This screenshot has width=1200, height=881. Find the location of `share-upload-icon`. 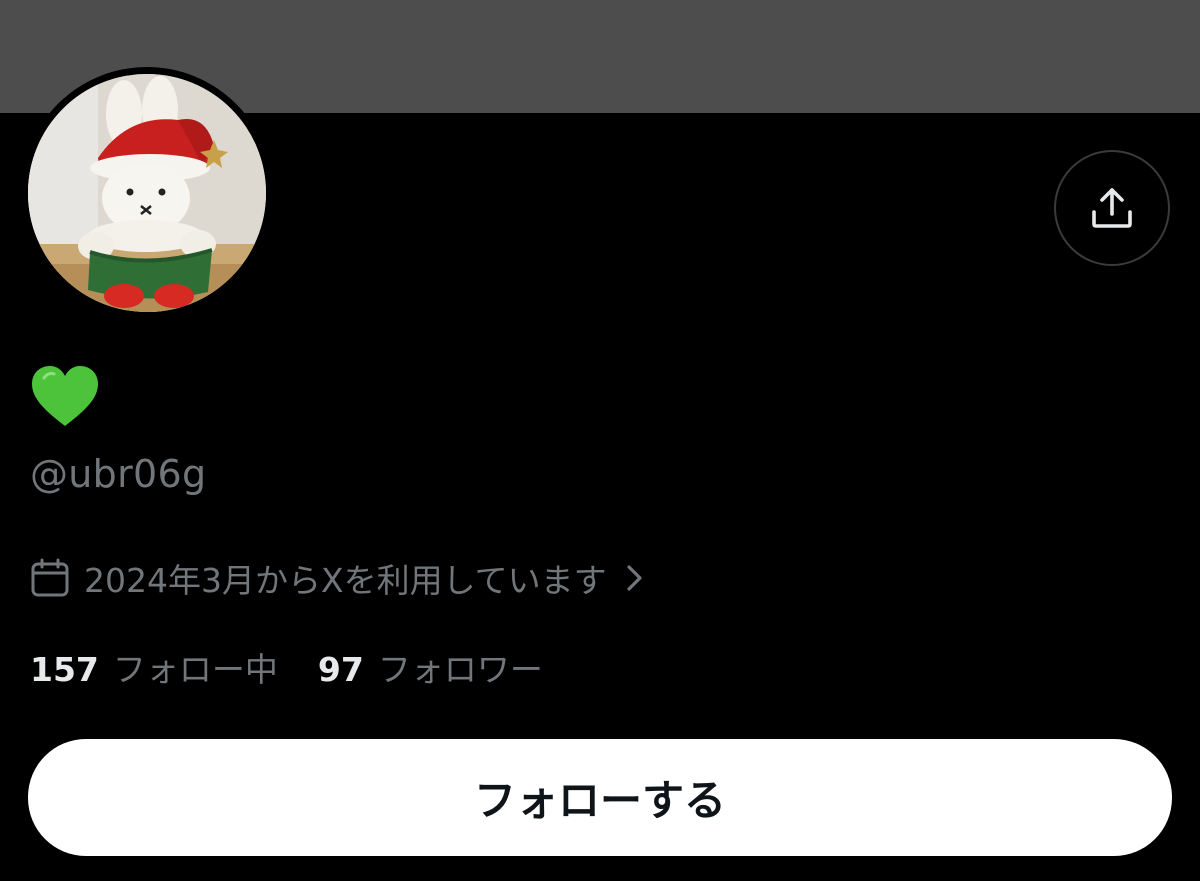

share-upload-icon is located at coordinates (1112, 208).